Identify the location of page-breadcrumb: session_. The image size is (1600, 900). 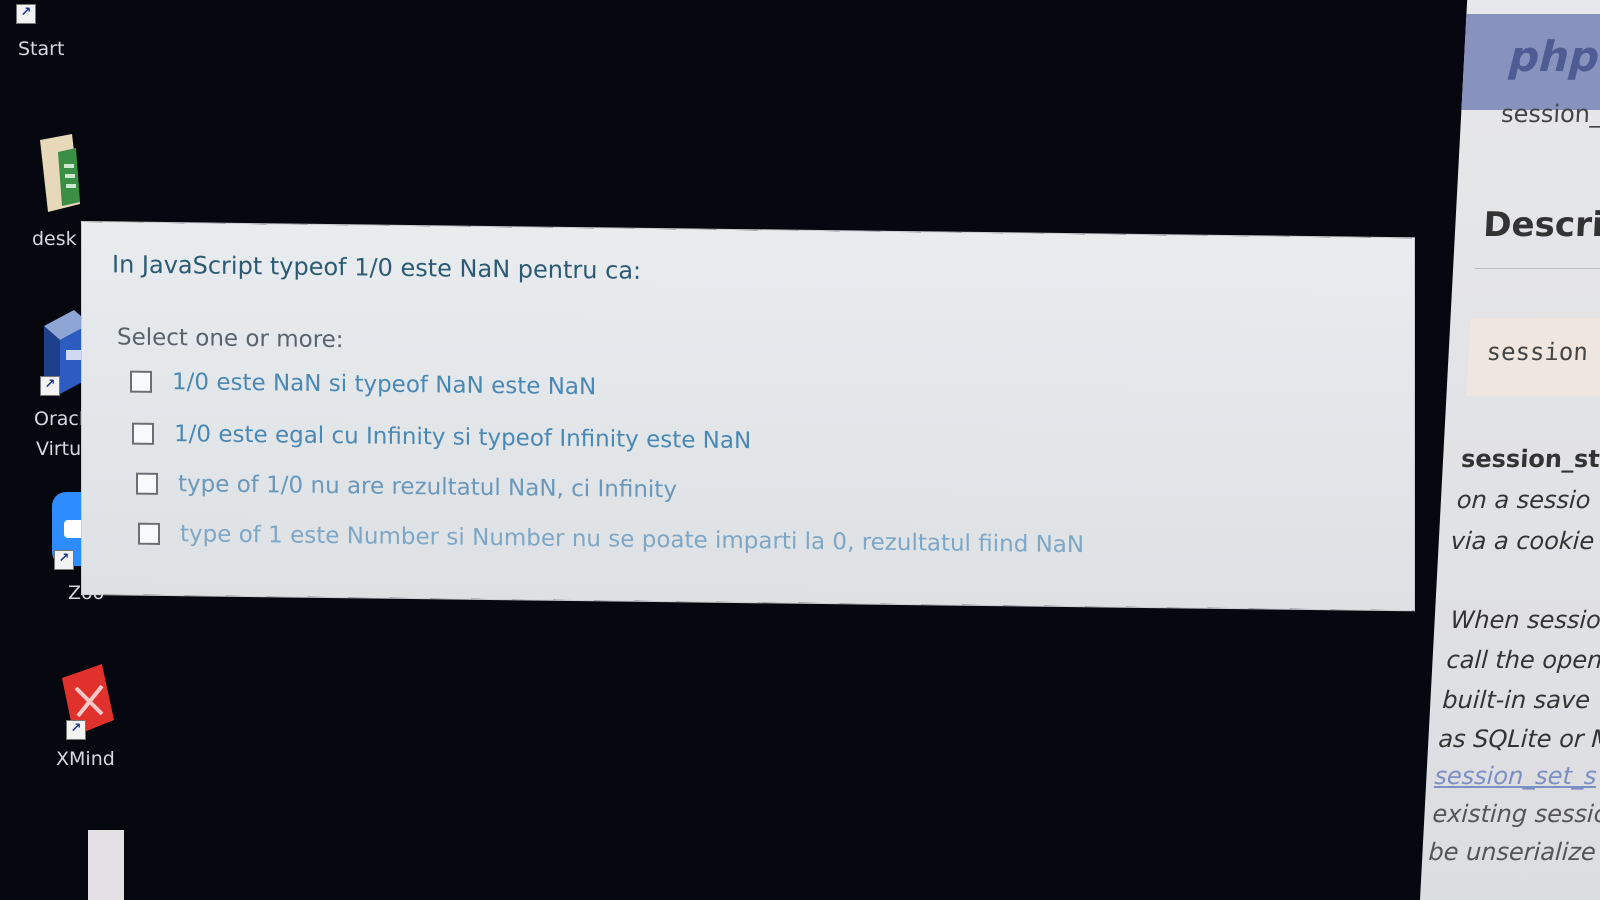
(1550, 114).